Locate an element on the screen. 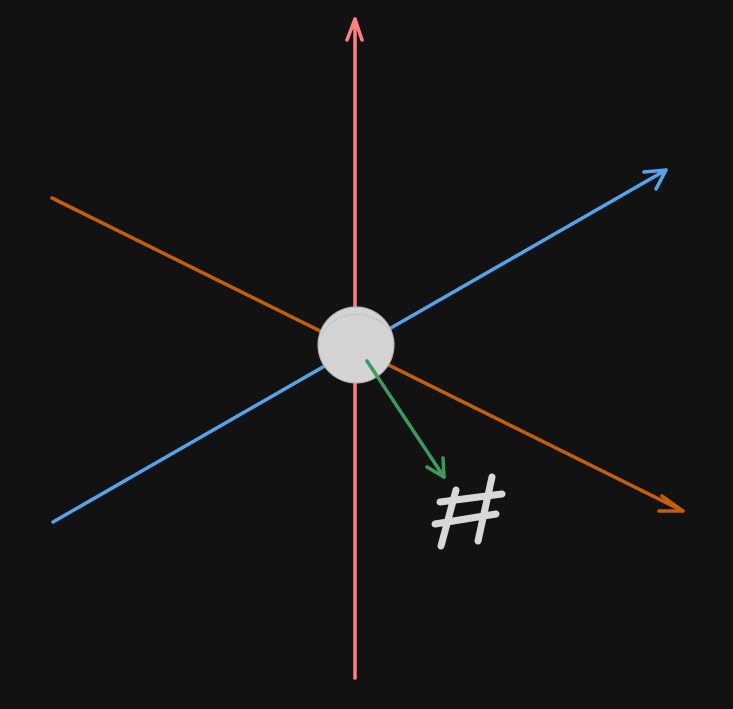 The height and width of the screenshot is (709, 733). origin-point is located at coordinates (356, 345).